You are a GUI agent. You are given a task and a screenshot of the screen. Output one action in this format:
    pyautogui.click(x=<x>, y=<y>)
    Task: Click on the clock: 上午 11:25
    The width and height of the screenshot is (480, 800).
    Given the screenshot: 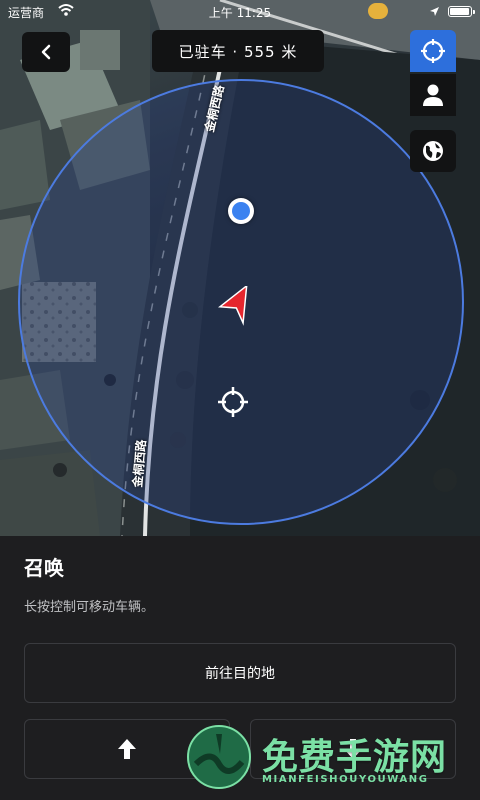 What is the action you would take?
    pyautogui.click(x=240, y=13)
    